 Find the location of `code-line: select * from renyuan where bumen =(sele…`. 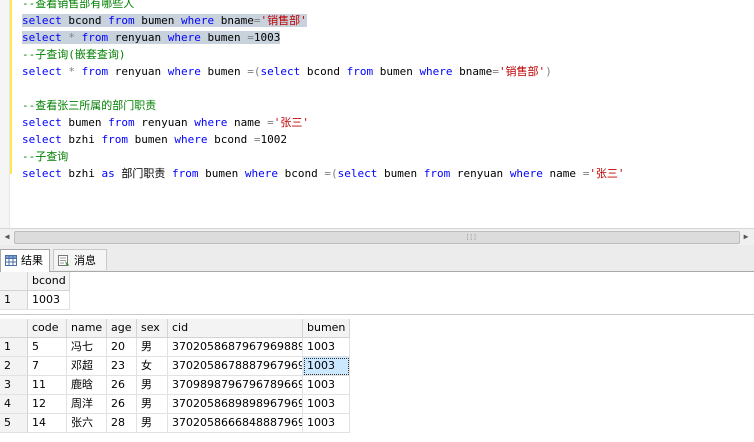

code-line: select * from renyuan where bumen =(sele… is located at coordinates (287, 71).